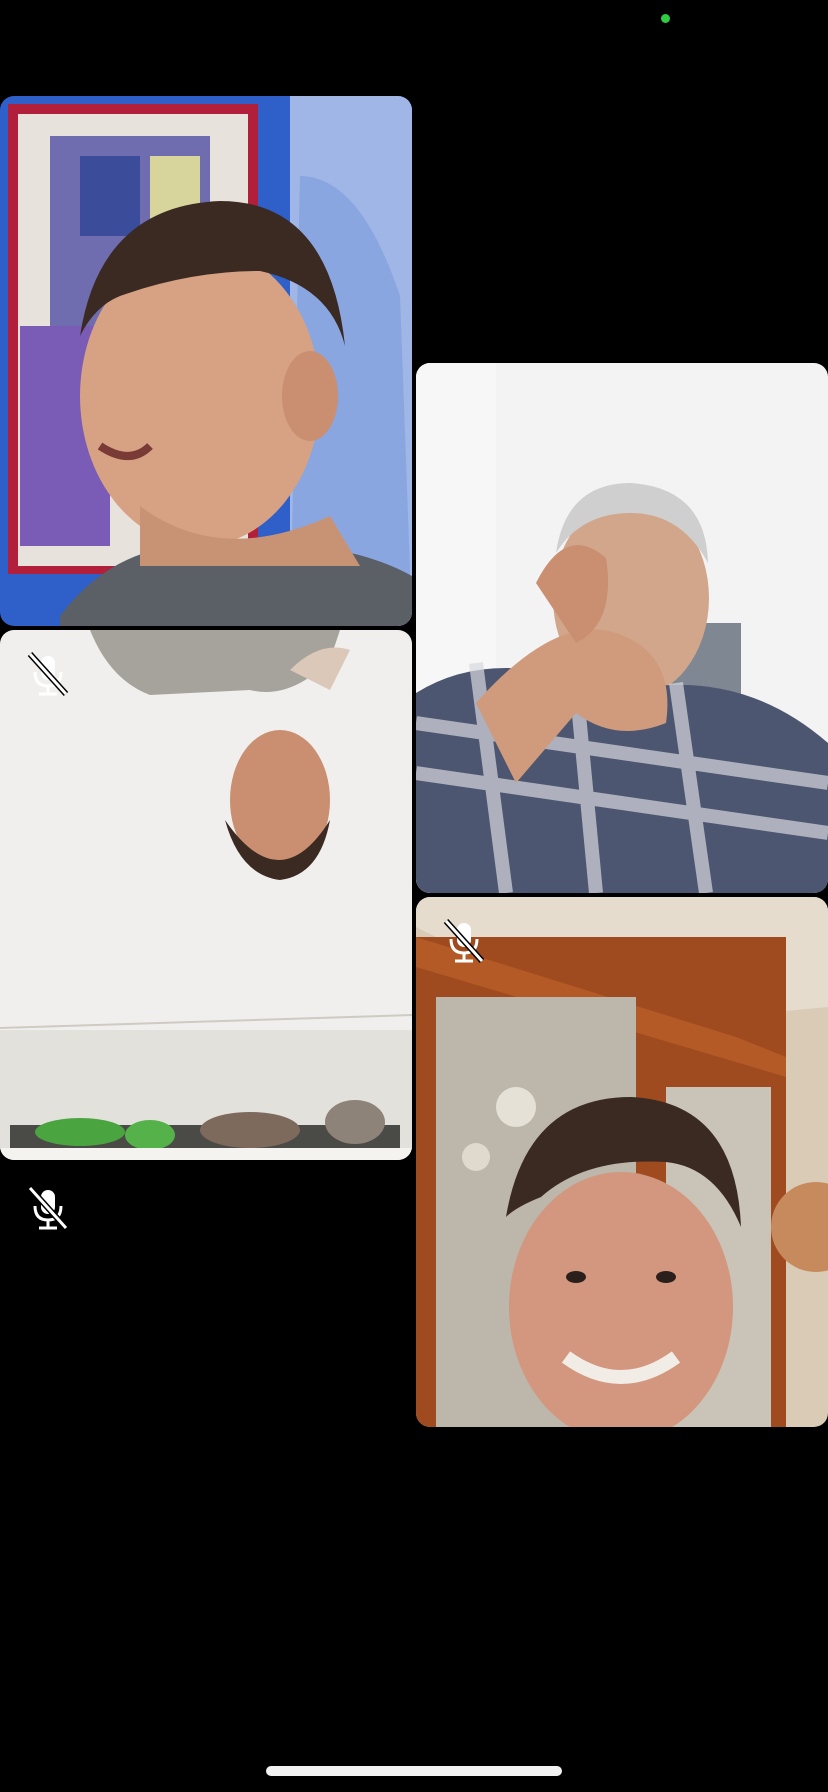 This screenshot has height=1792, width=828. What do you see at coordinates (665, 18) in the screenshot?
I see `active-indicator-dot` at bounding box center [665, 18].